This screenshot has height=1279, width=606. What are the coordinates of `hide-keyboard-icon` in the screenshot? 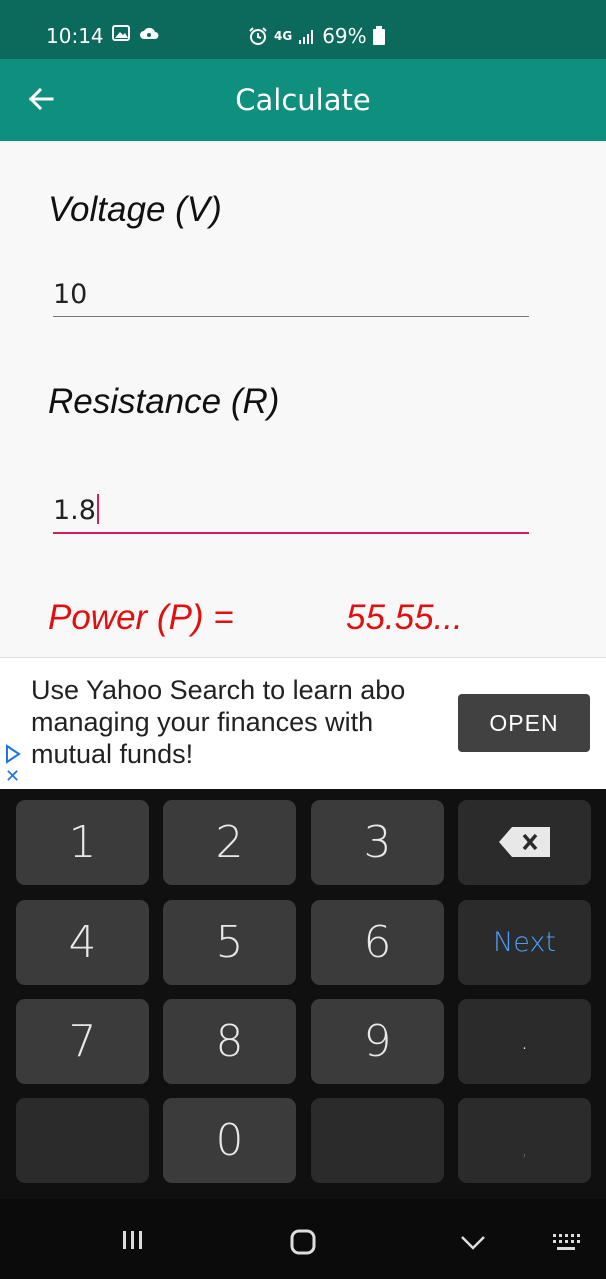 It's located at (473, 1243).